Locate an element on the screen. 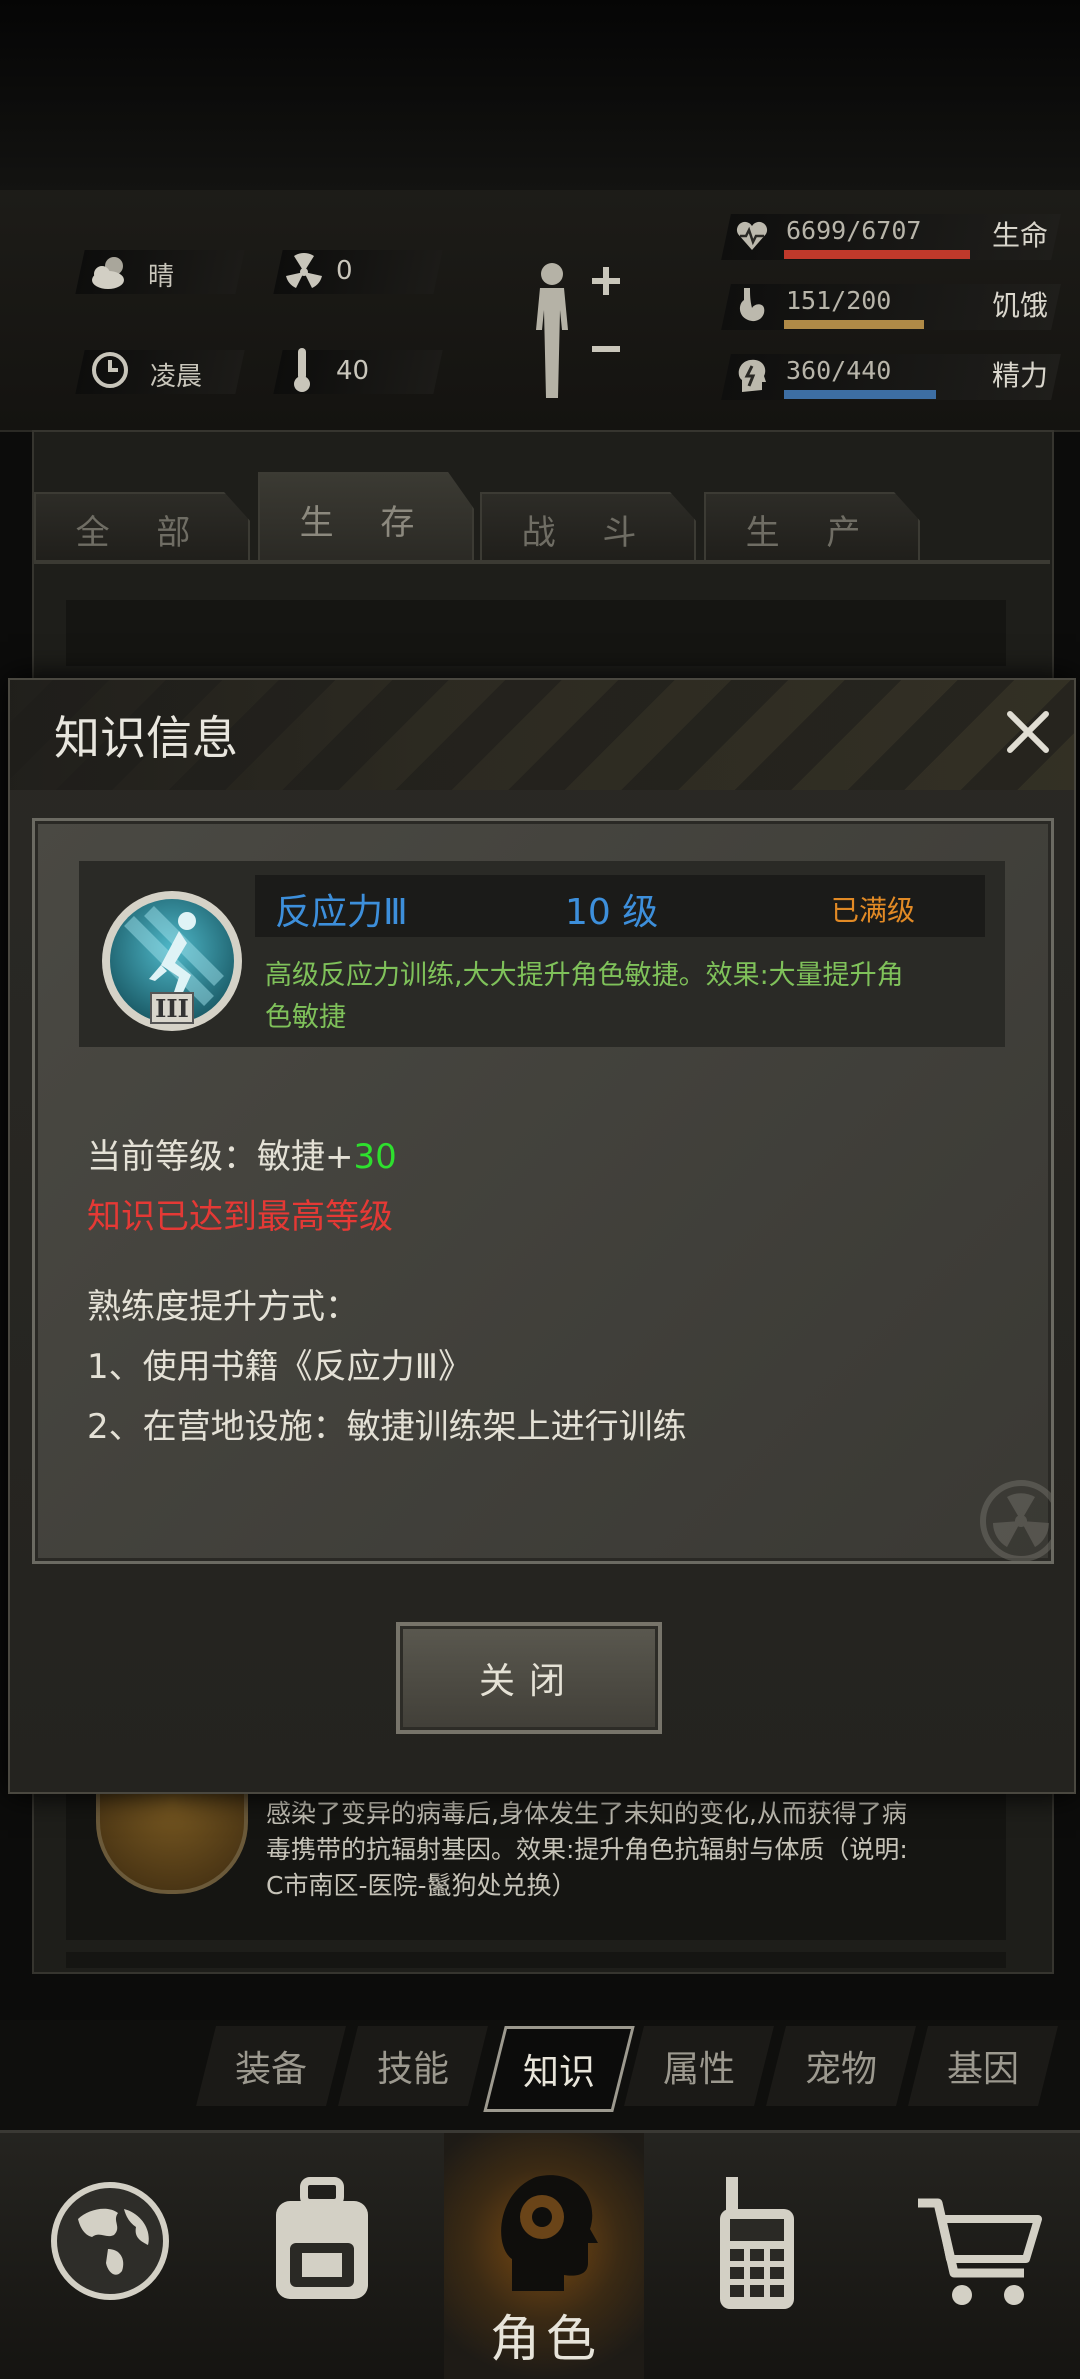 The image size is (1080, 2379). nav-character-tab: 角色 is located at coordinates (544, 2256).